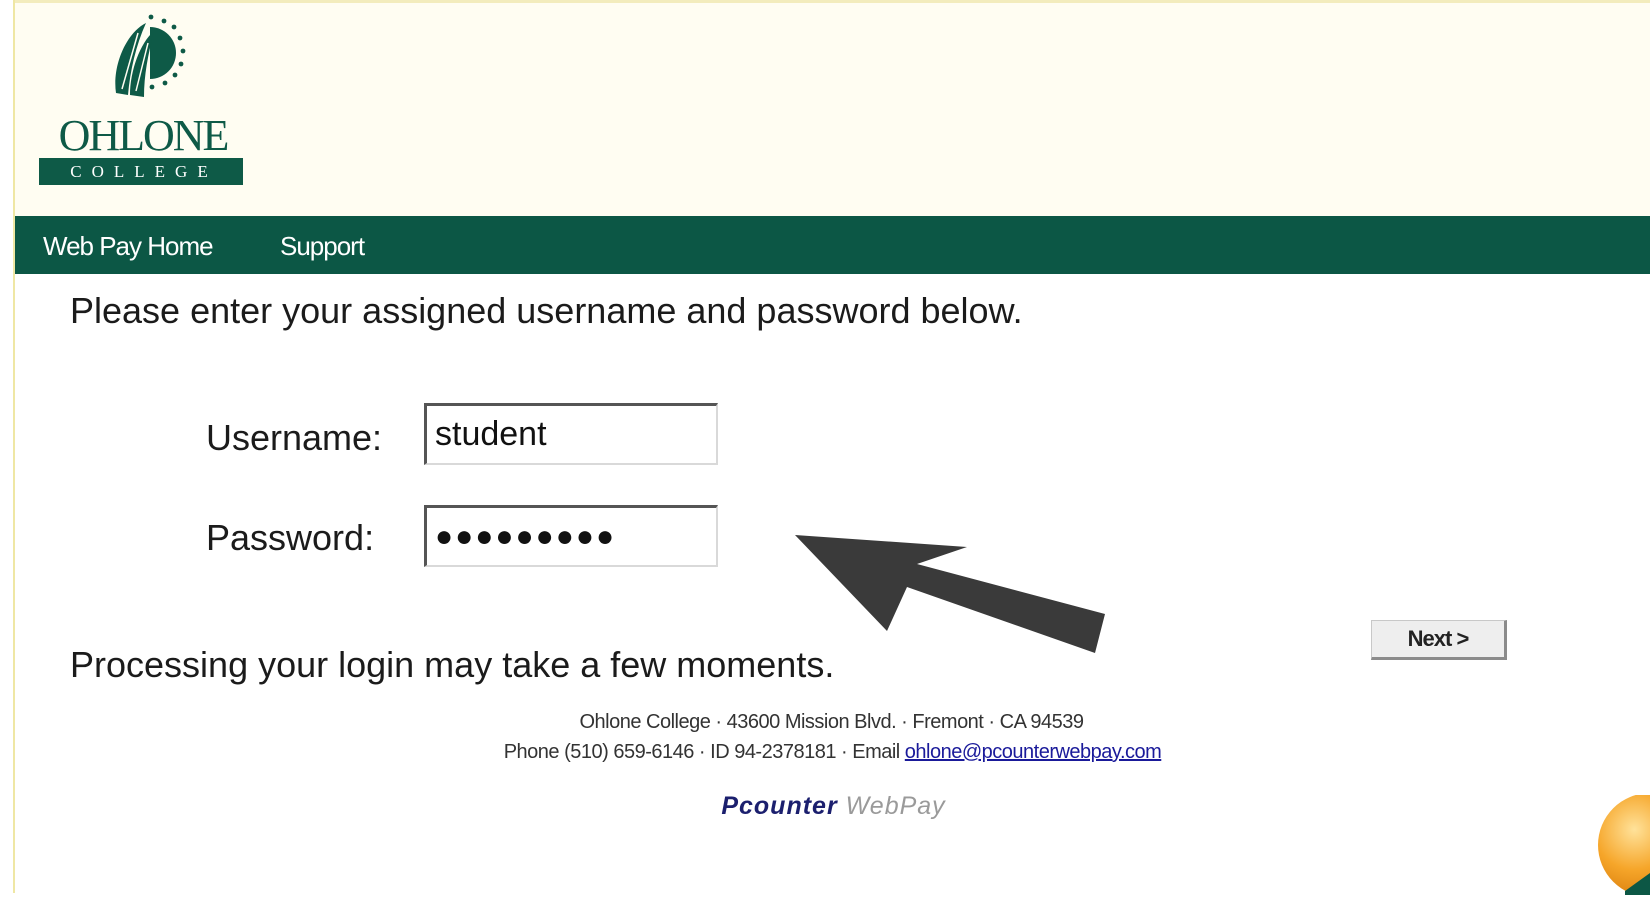 This screenshot has width=1650, height=897. I want to click on brand-webpay: WebPay, so click(895, 806).